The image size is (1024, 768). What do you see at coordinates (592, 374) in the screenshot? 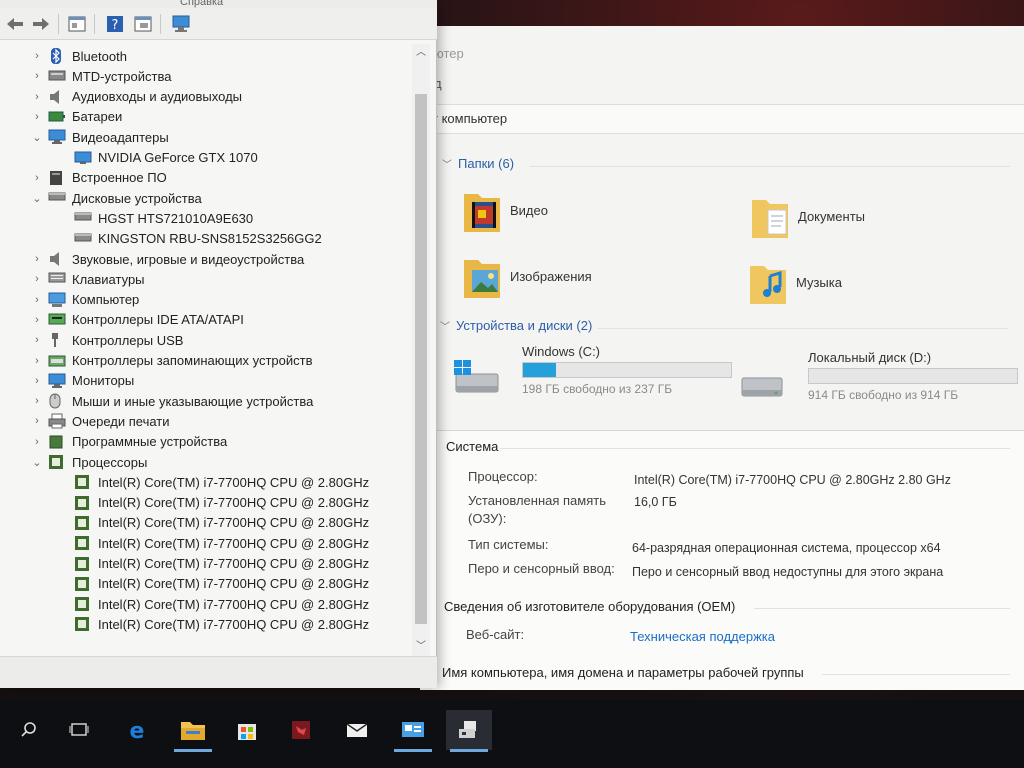
I see `drive-c: Windows (C:) 198 ГБ свободно из 237 ГБ` at bounding box center [592, 374].